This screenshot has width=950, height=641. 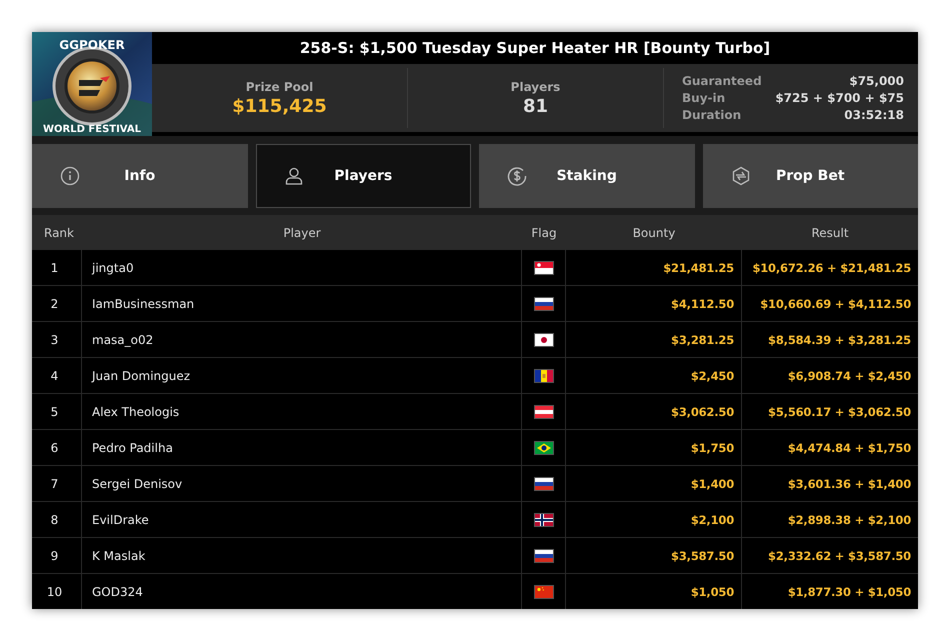 What do you see at coordinates (57, 339) in the screenshot?
I see `rank-cell: 3` at bounding box center [57, 339].